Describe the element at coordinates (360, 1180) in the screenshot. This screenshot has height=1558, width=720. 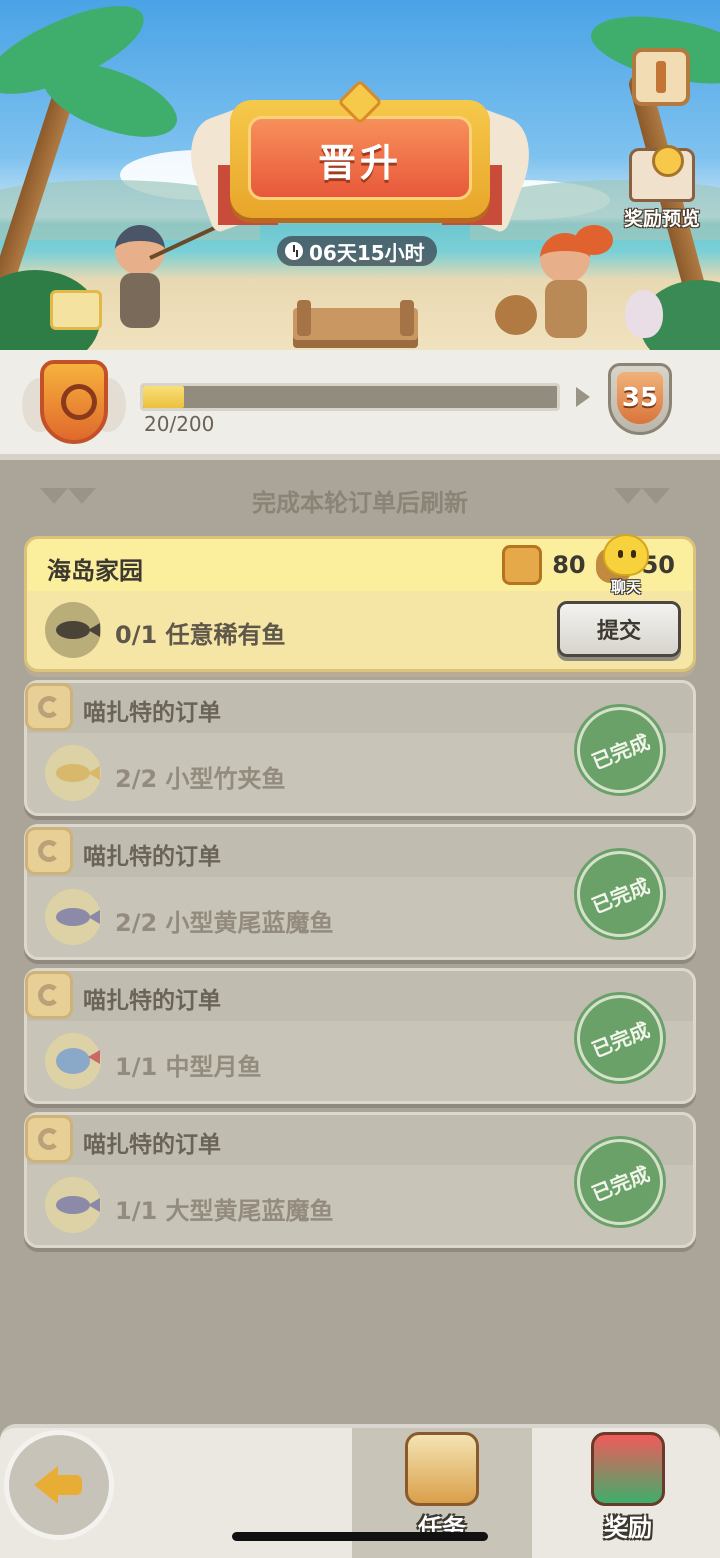
I see `completed-order-card: 喵扎特的订单 1/1 大型黄尾蓝魔鱼 已完成` at that location.